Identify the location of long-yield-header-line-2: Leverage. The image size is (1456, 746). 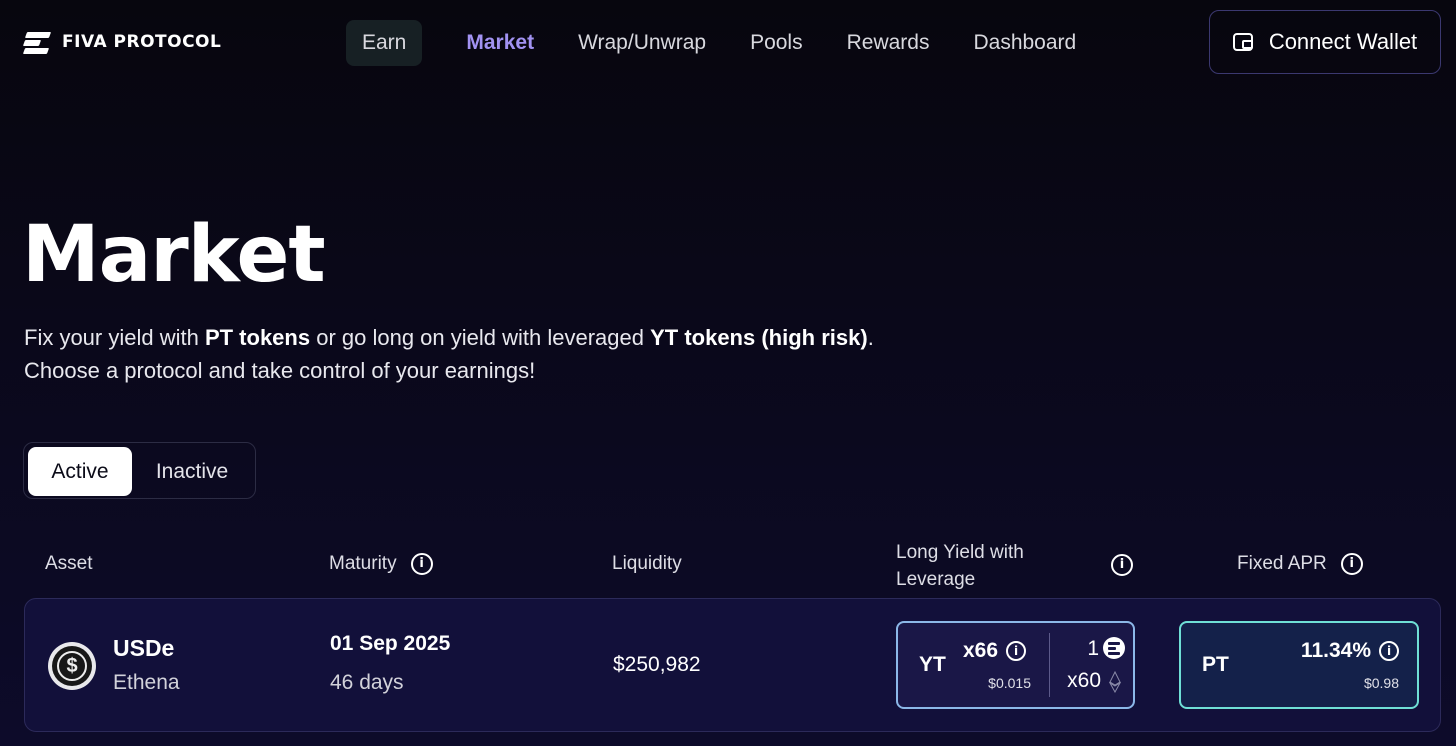
(936, 579).